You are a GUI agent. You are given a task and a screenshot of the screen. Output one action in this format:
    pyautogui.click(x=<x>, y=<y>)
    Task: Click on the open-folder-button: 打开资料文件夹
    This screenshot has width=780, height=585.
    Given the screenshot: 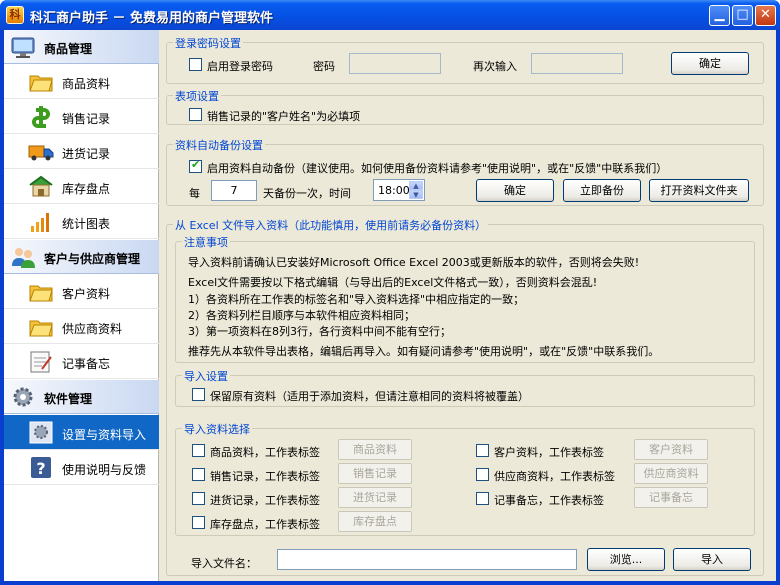 What is the action you would take?
    pyautogui.click(x=699, y=190)
    